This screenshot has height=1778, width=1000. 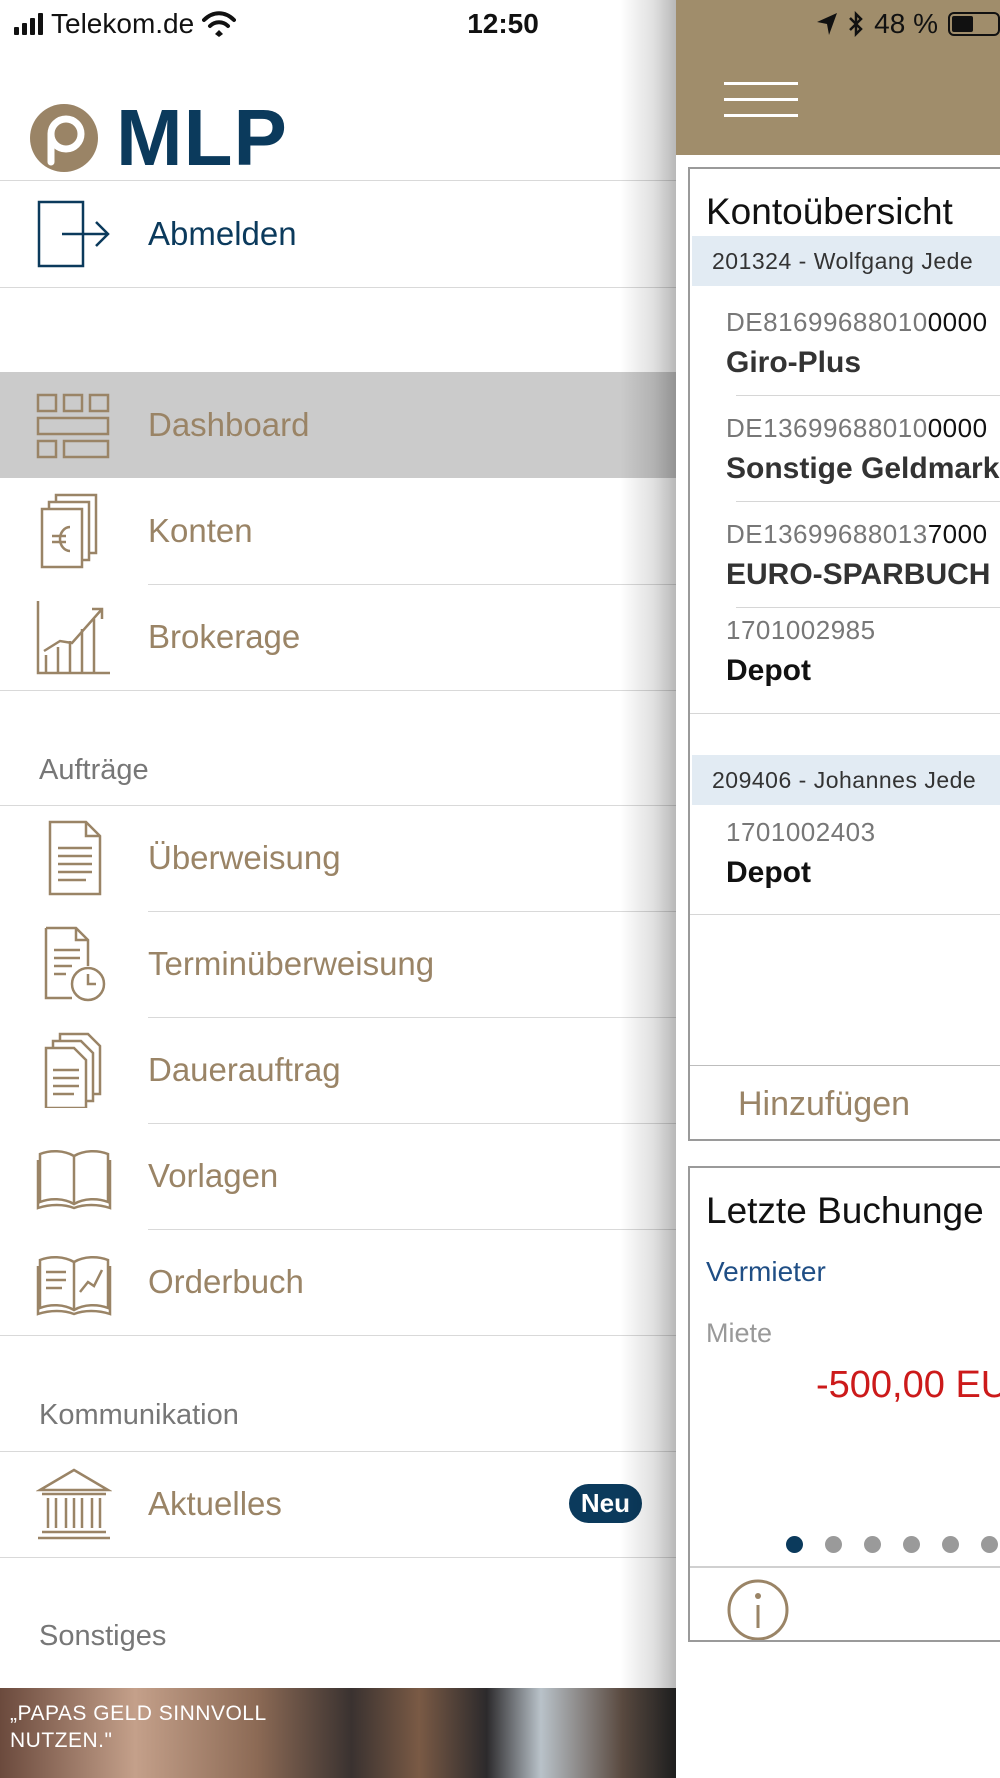 I want to click on logout-item: Abmelden, so click(x=338, y=234).